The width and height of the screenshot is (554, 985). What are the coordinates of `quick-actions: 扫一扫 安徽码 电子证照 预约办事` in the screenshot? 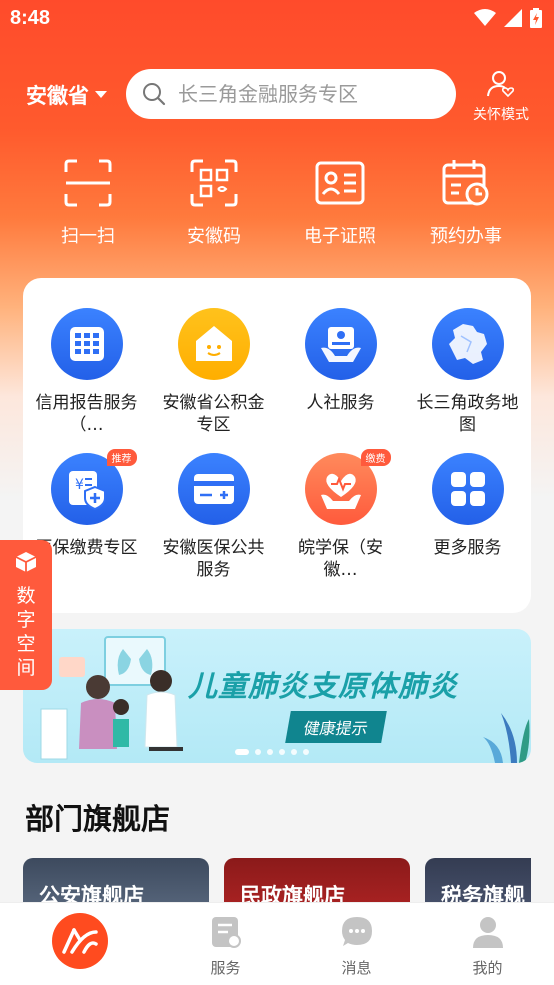 It's located at (277, 203).